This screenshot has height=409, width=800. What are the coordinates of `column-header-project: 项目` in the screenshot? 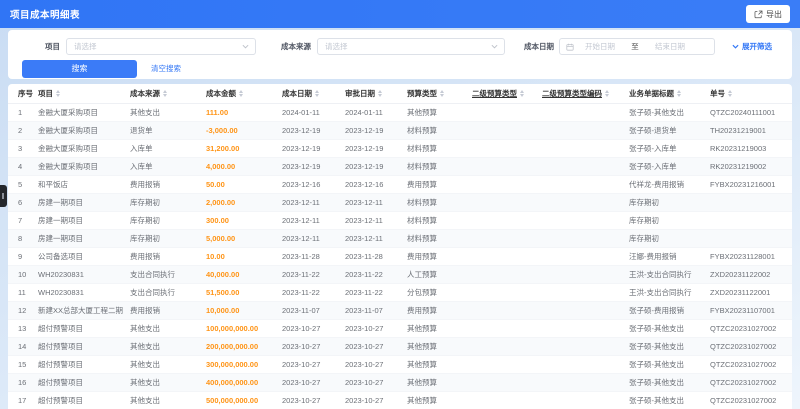 It's located at (84, 94).